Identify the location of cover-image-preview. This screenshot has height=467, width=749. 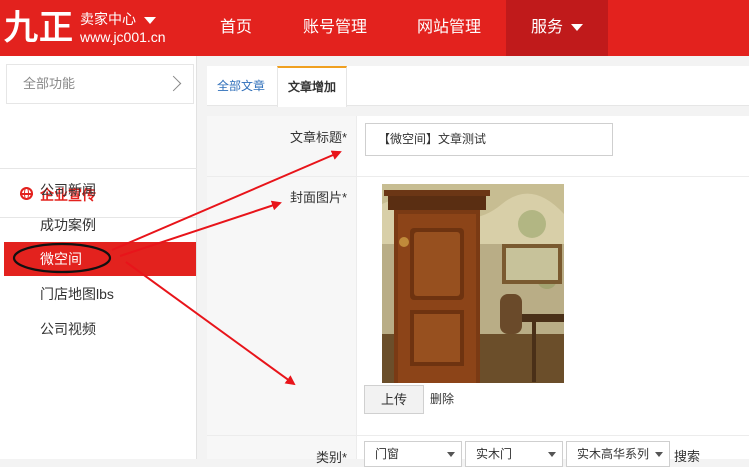
(473, 283).